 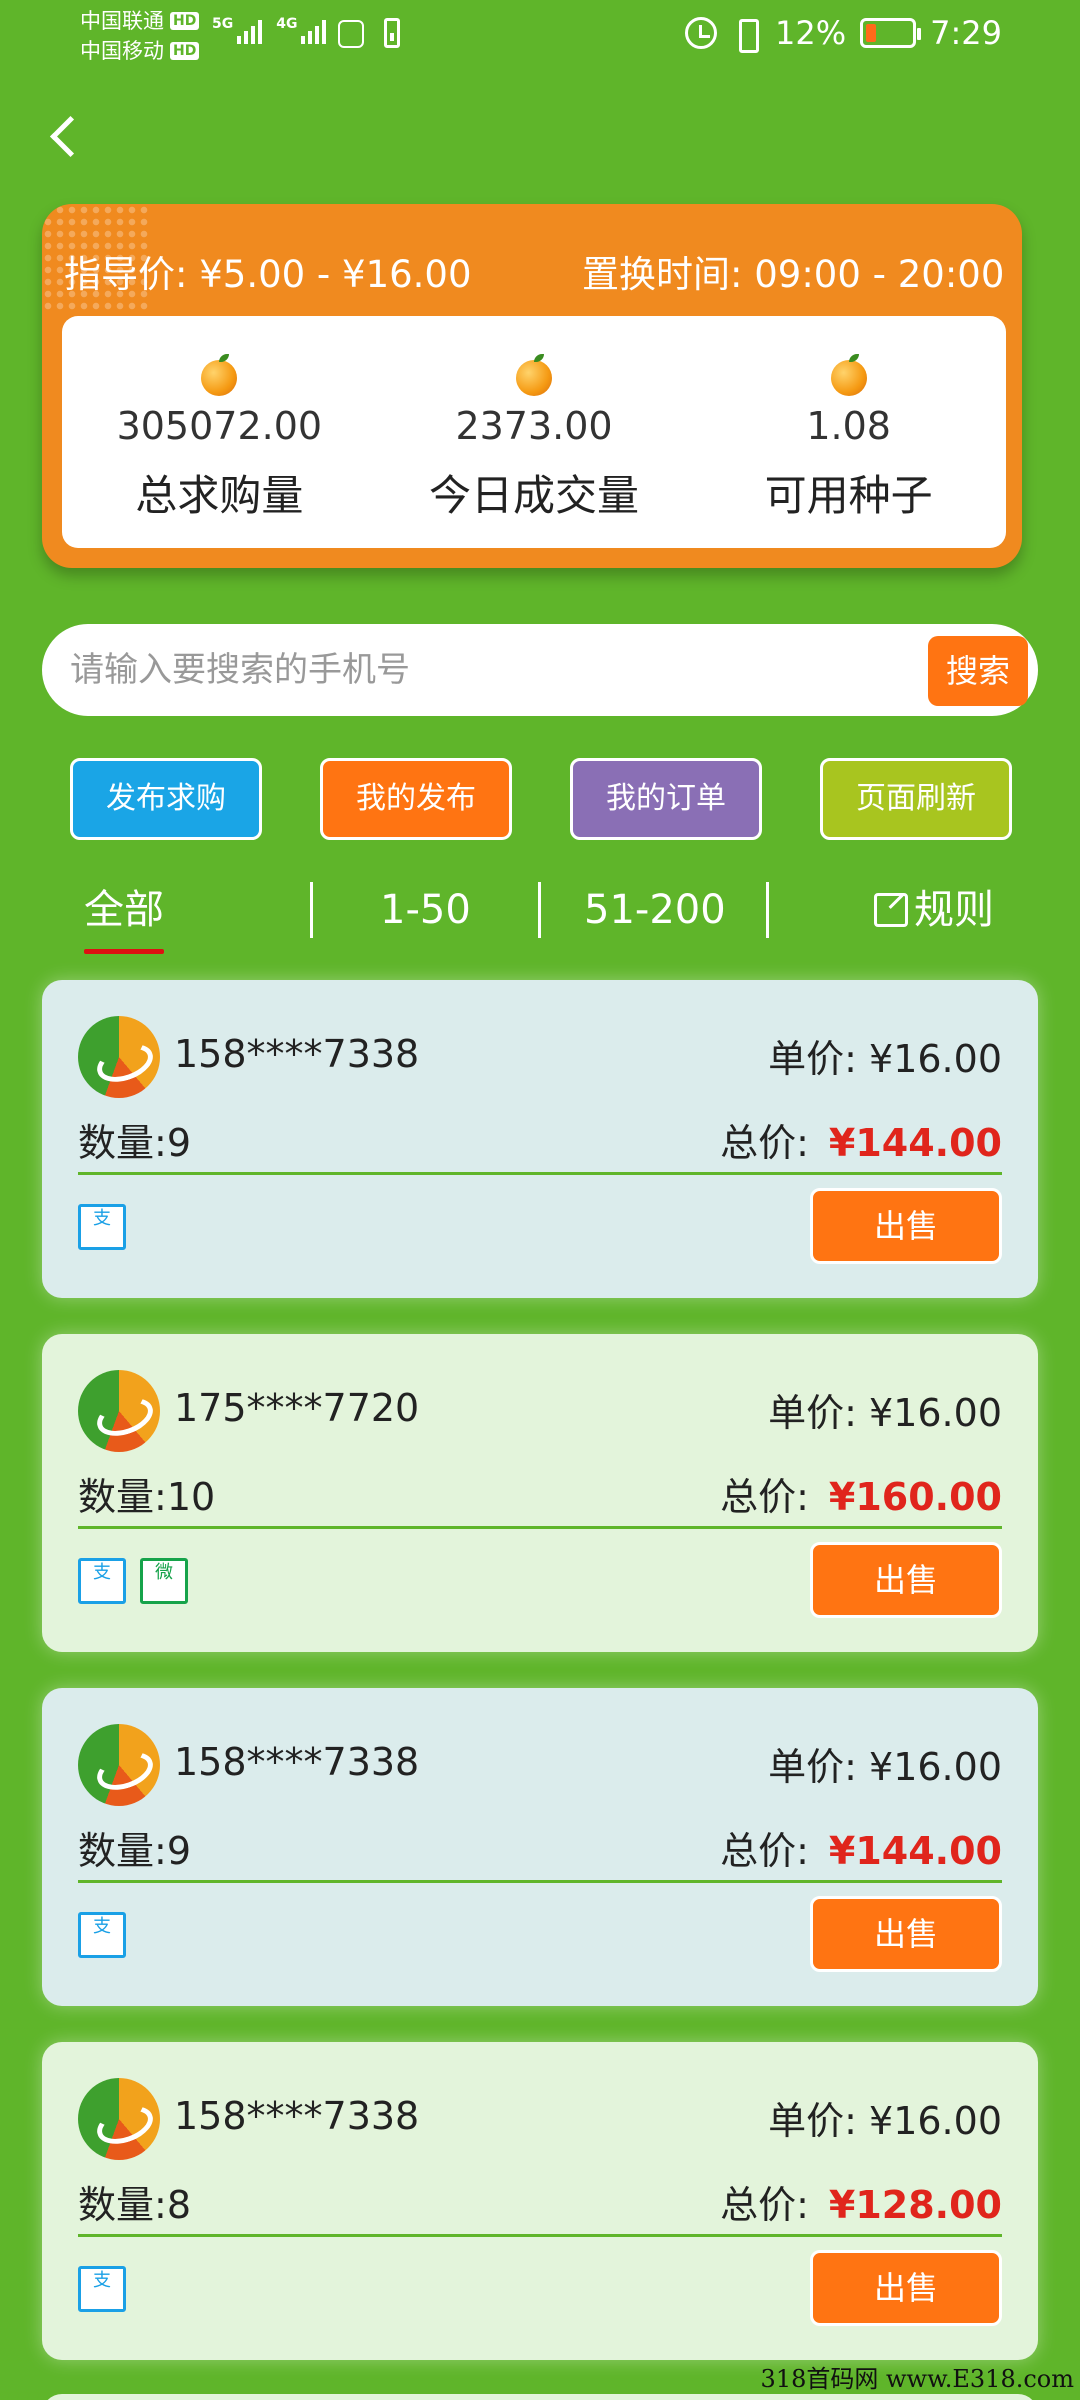 What do you see at coordinates (416, 799) in the screenshot?
I see `my-posts-button: 我的发布` at bounding box center [416, 799].